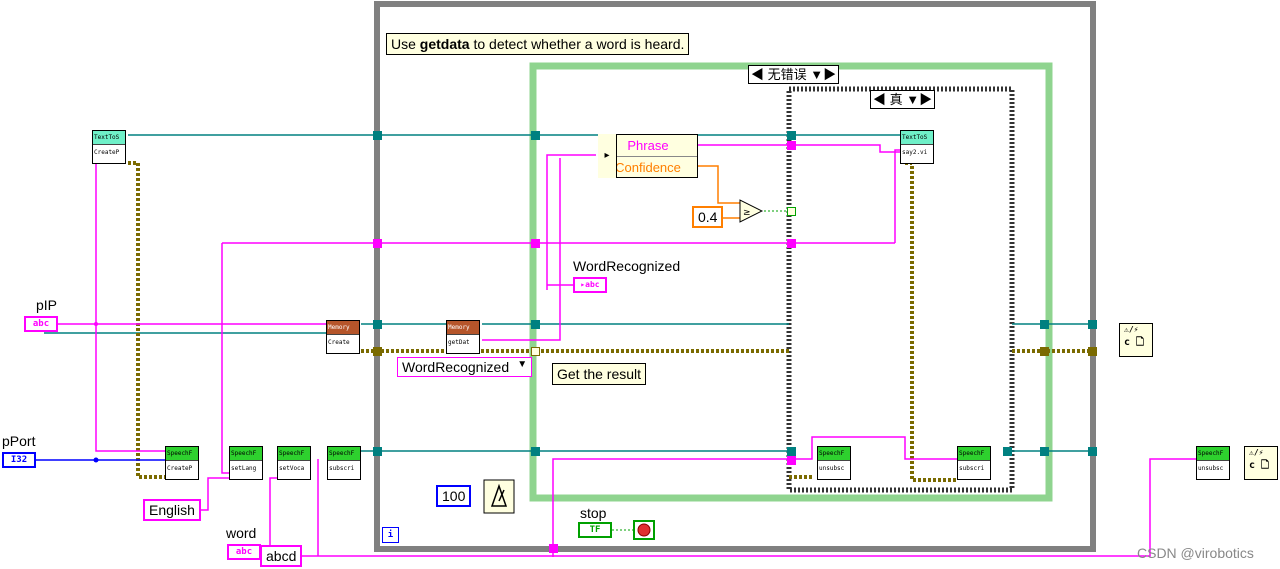 The image size is (1280, 569). Describe the element at coordinates (377, 324) in the screenshot. I see `tunnel-refnum-mem` at that location.